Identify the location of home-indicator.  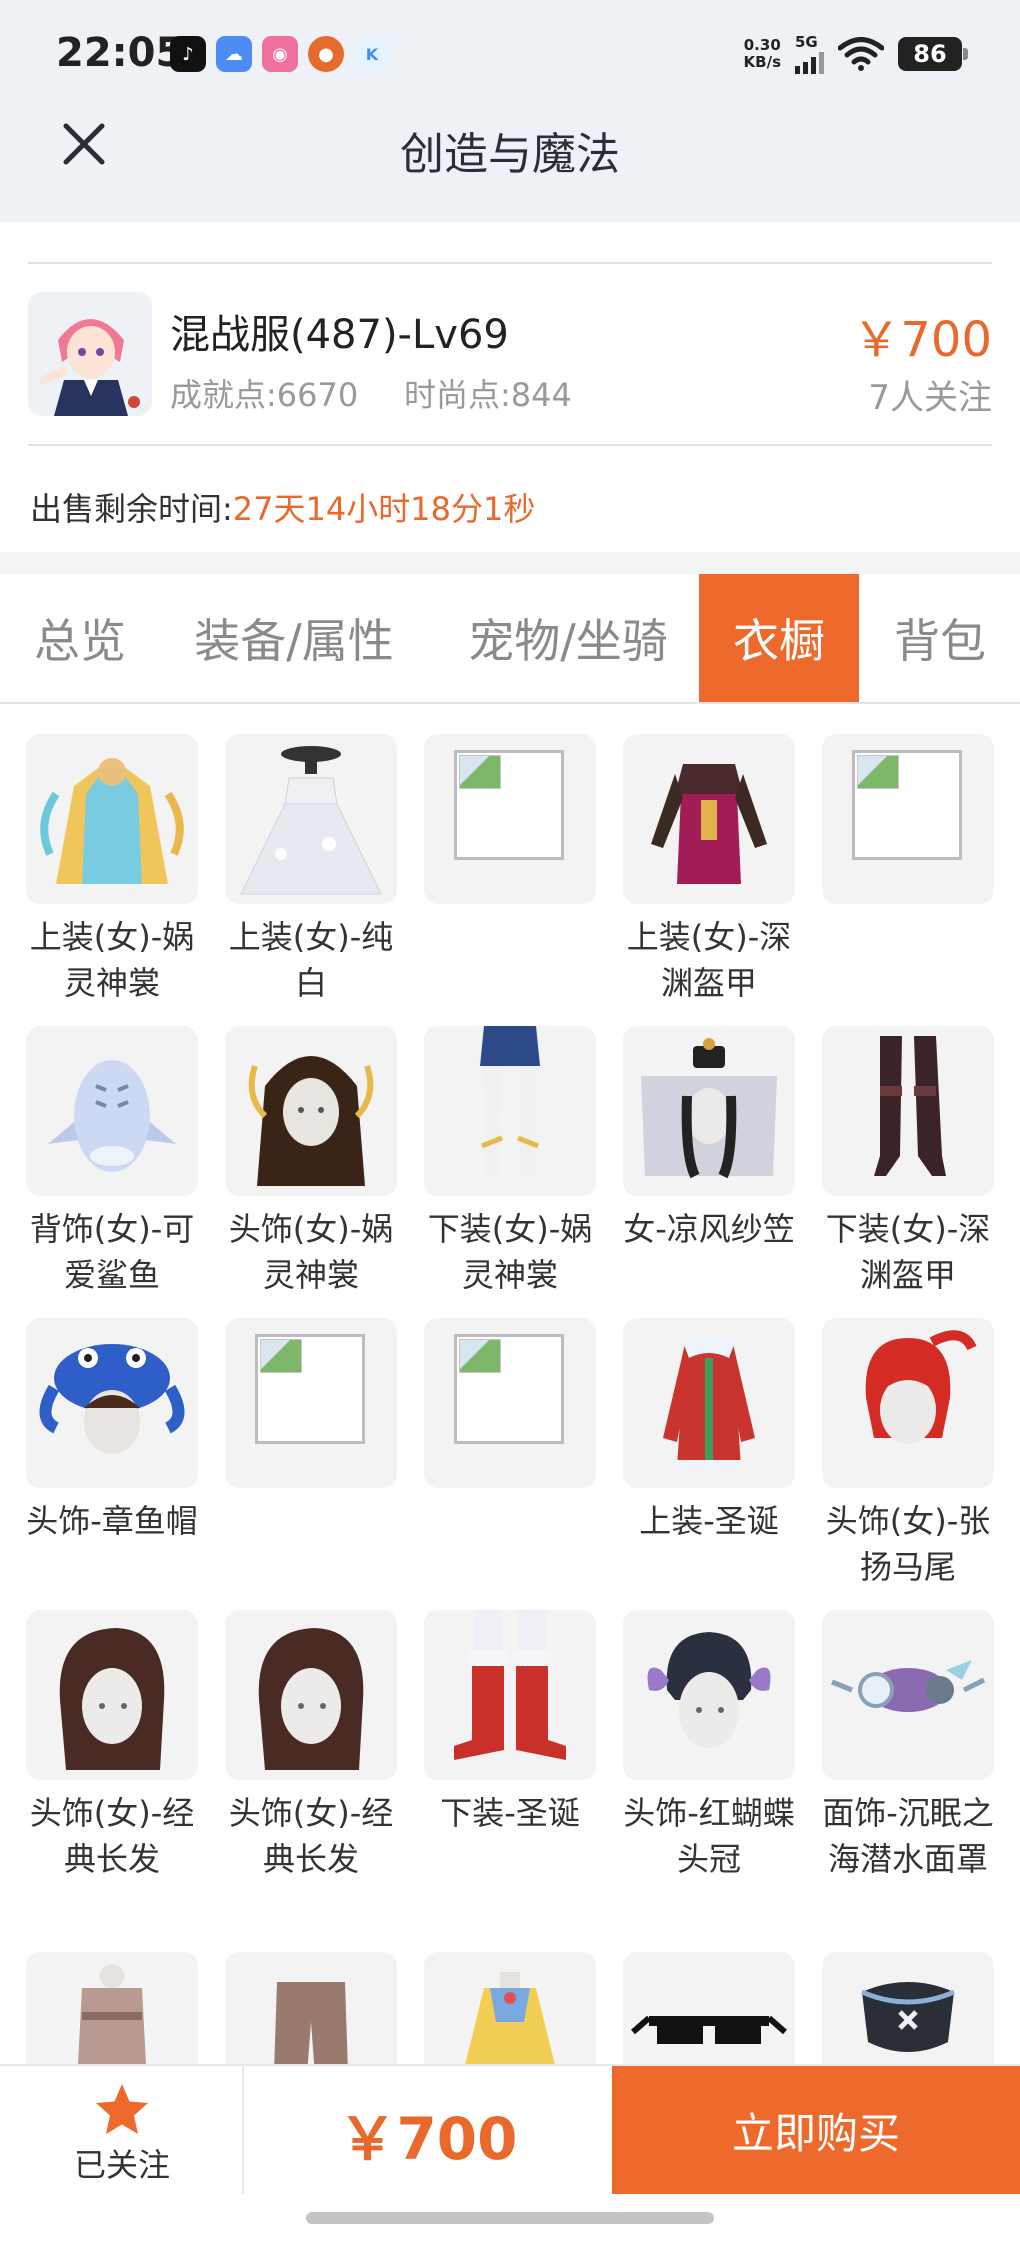
(510, 2218).